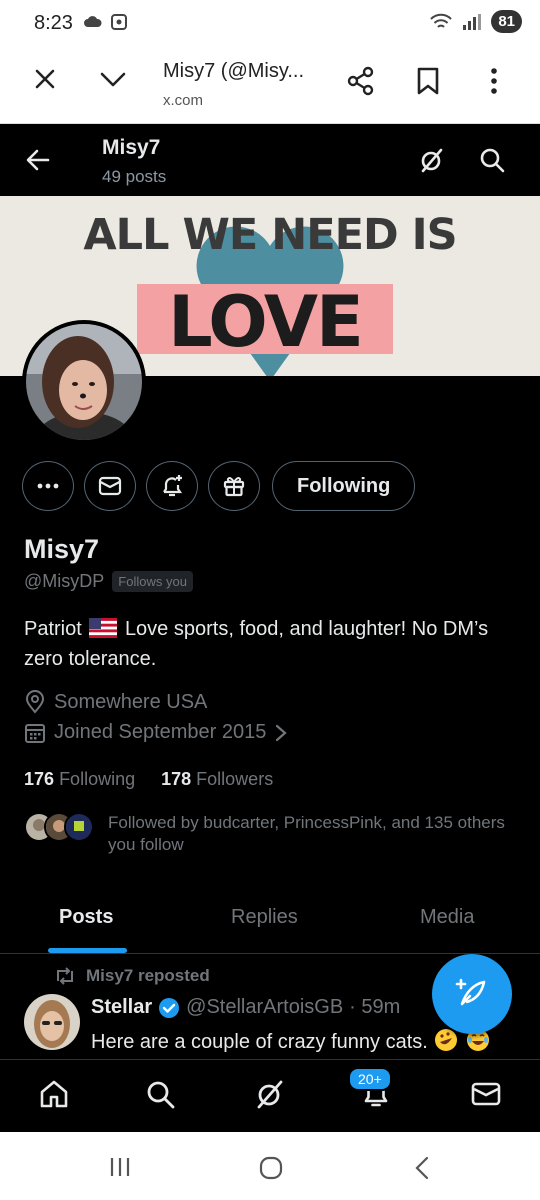 The height and width of the screenshot is (1200, 540). What do you see at coordinates (38, 160) in the screenshot?
I see `back-arrow-icon` at bounding box center [38, 160].